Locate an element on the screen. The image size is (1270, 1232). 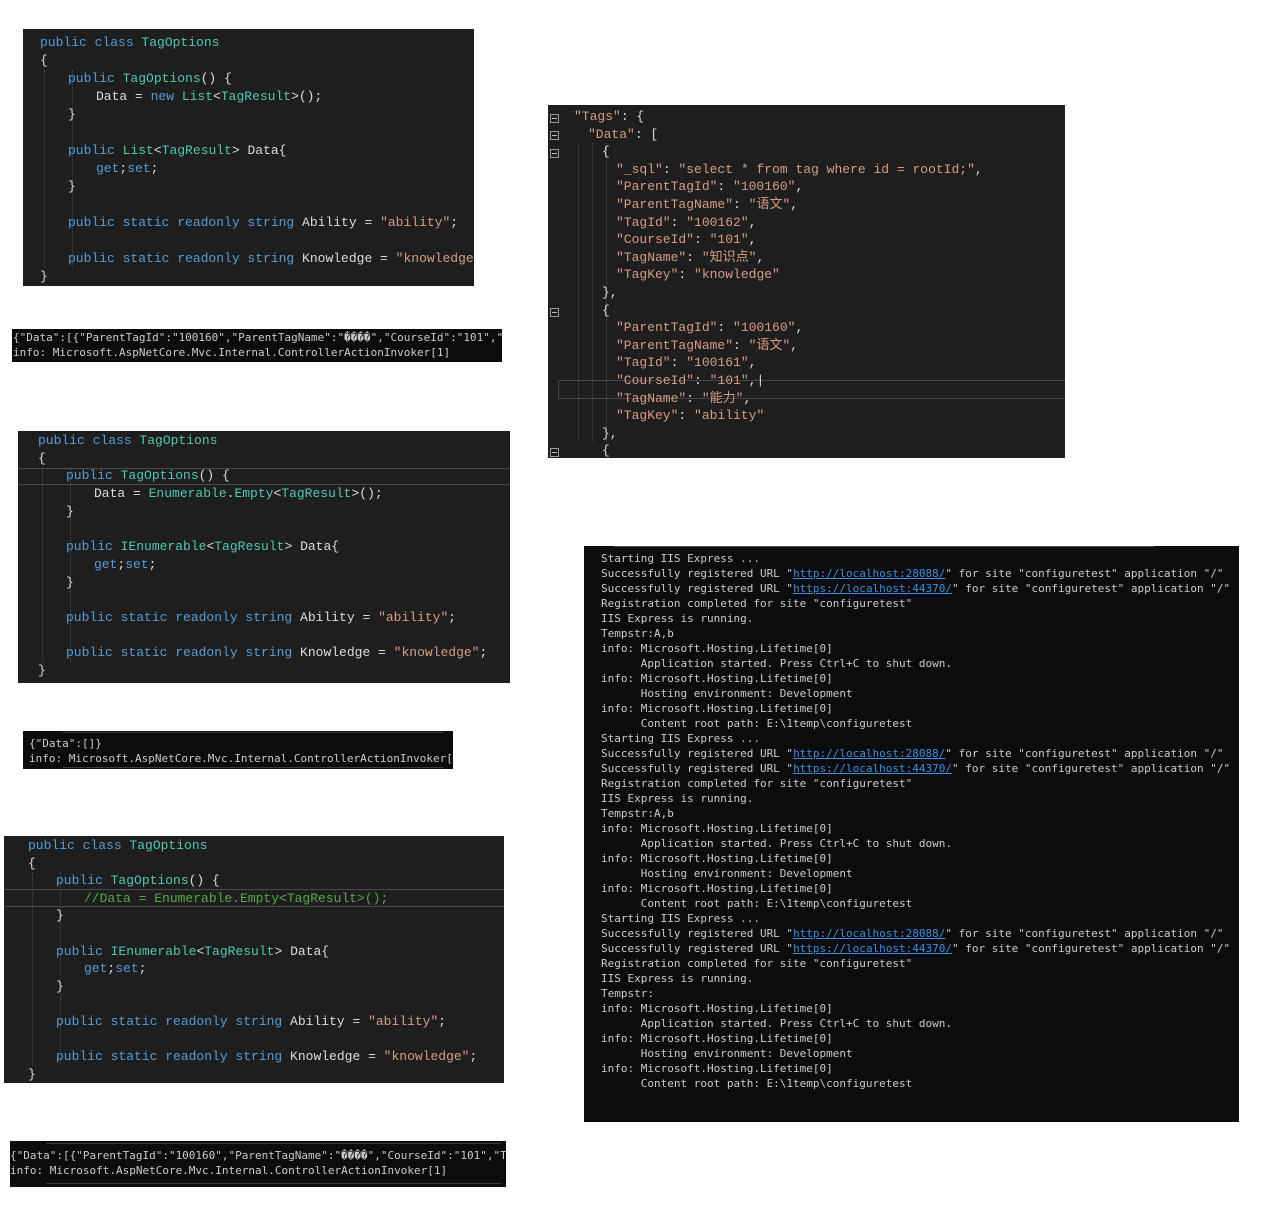
indent-guide is located at coordinates (60, 969).